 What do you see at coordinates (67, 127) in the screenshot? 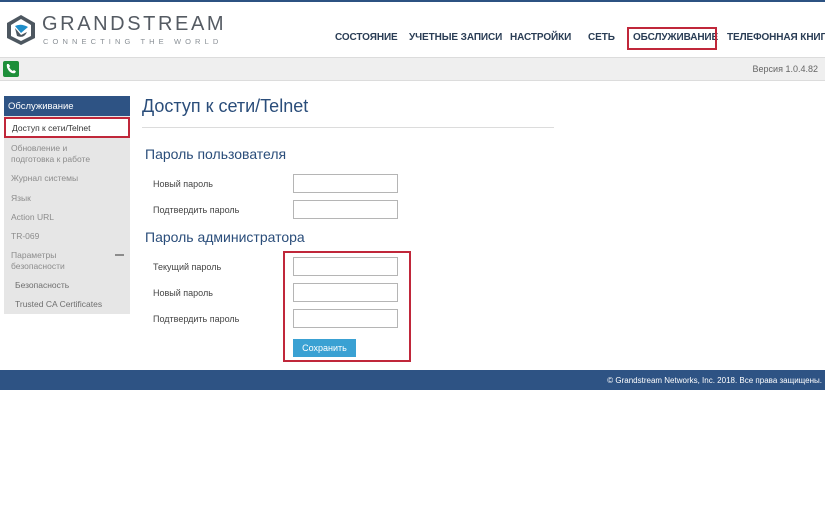
I see `sidebar-item-network-telnet: Доступ к сети/Telnet` at bounding box center [67, 127].